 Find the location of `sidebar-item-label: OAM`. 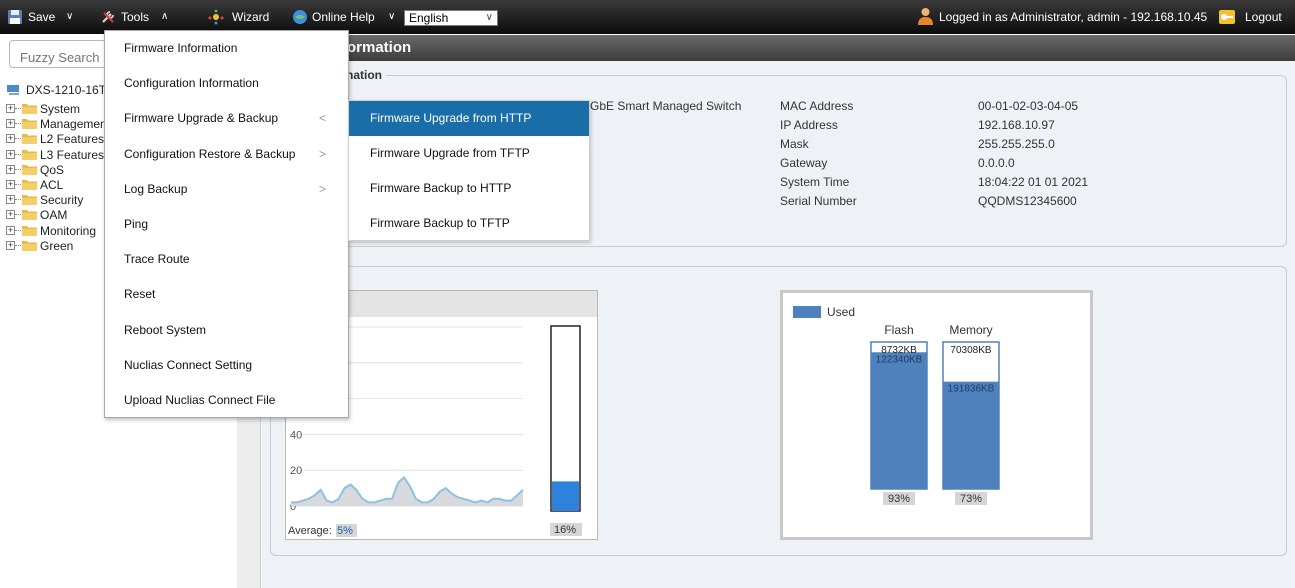

sidebar-item-label: OAM is located at coordinates (54, 215).